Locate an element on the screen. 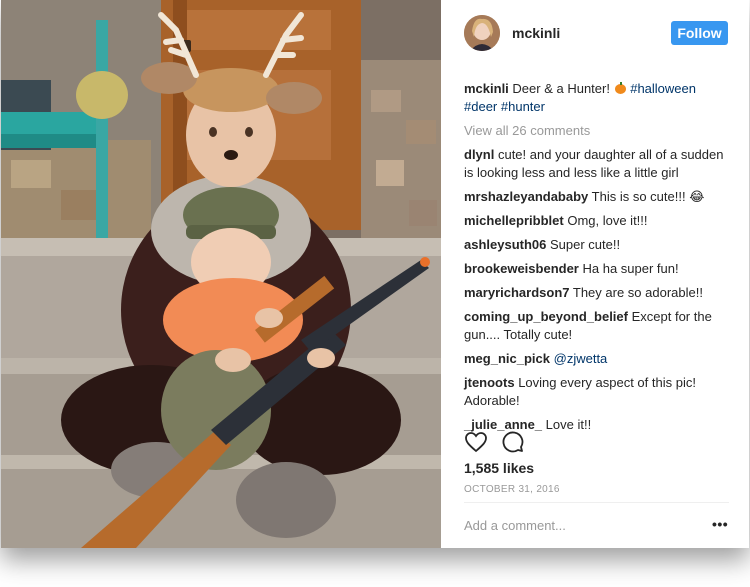 Image resolution: width=750 pixels, height=587 pixels. comment-item: ashleysuth06 Super cute!! is located at coordinates (598, 245).